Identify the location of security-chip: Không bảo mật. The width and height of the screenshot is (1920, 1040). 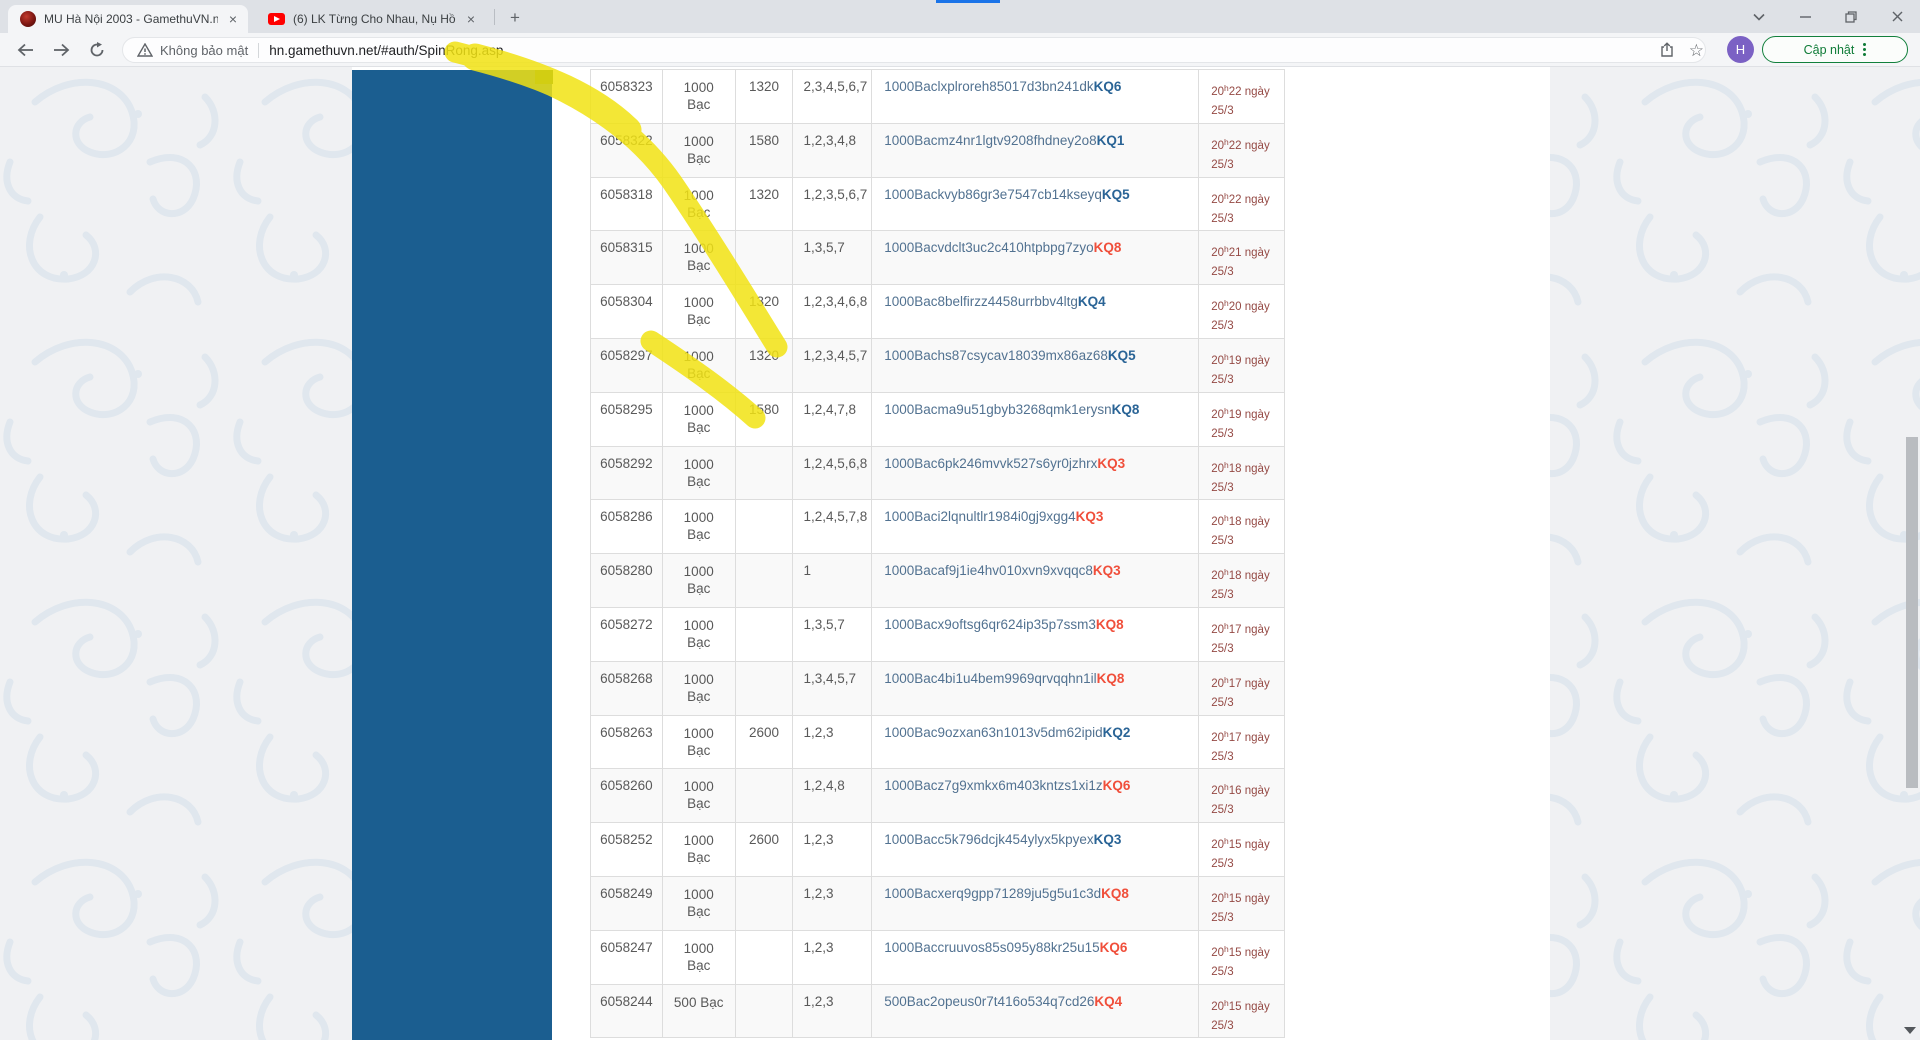
(192, 50).